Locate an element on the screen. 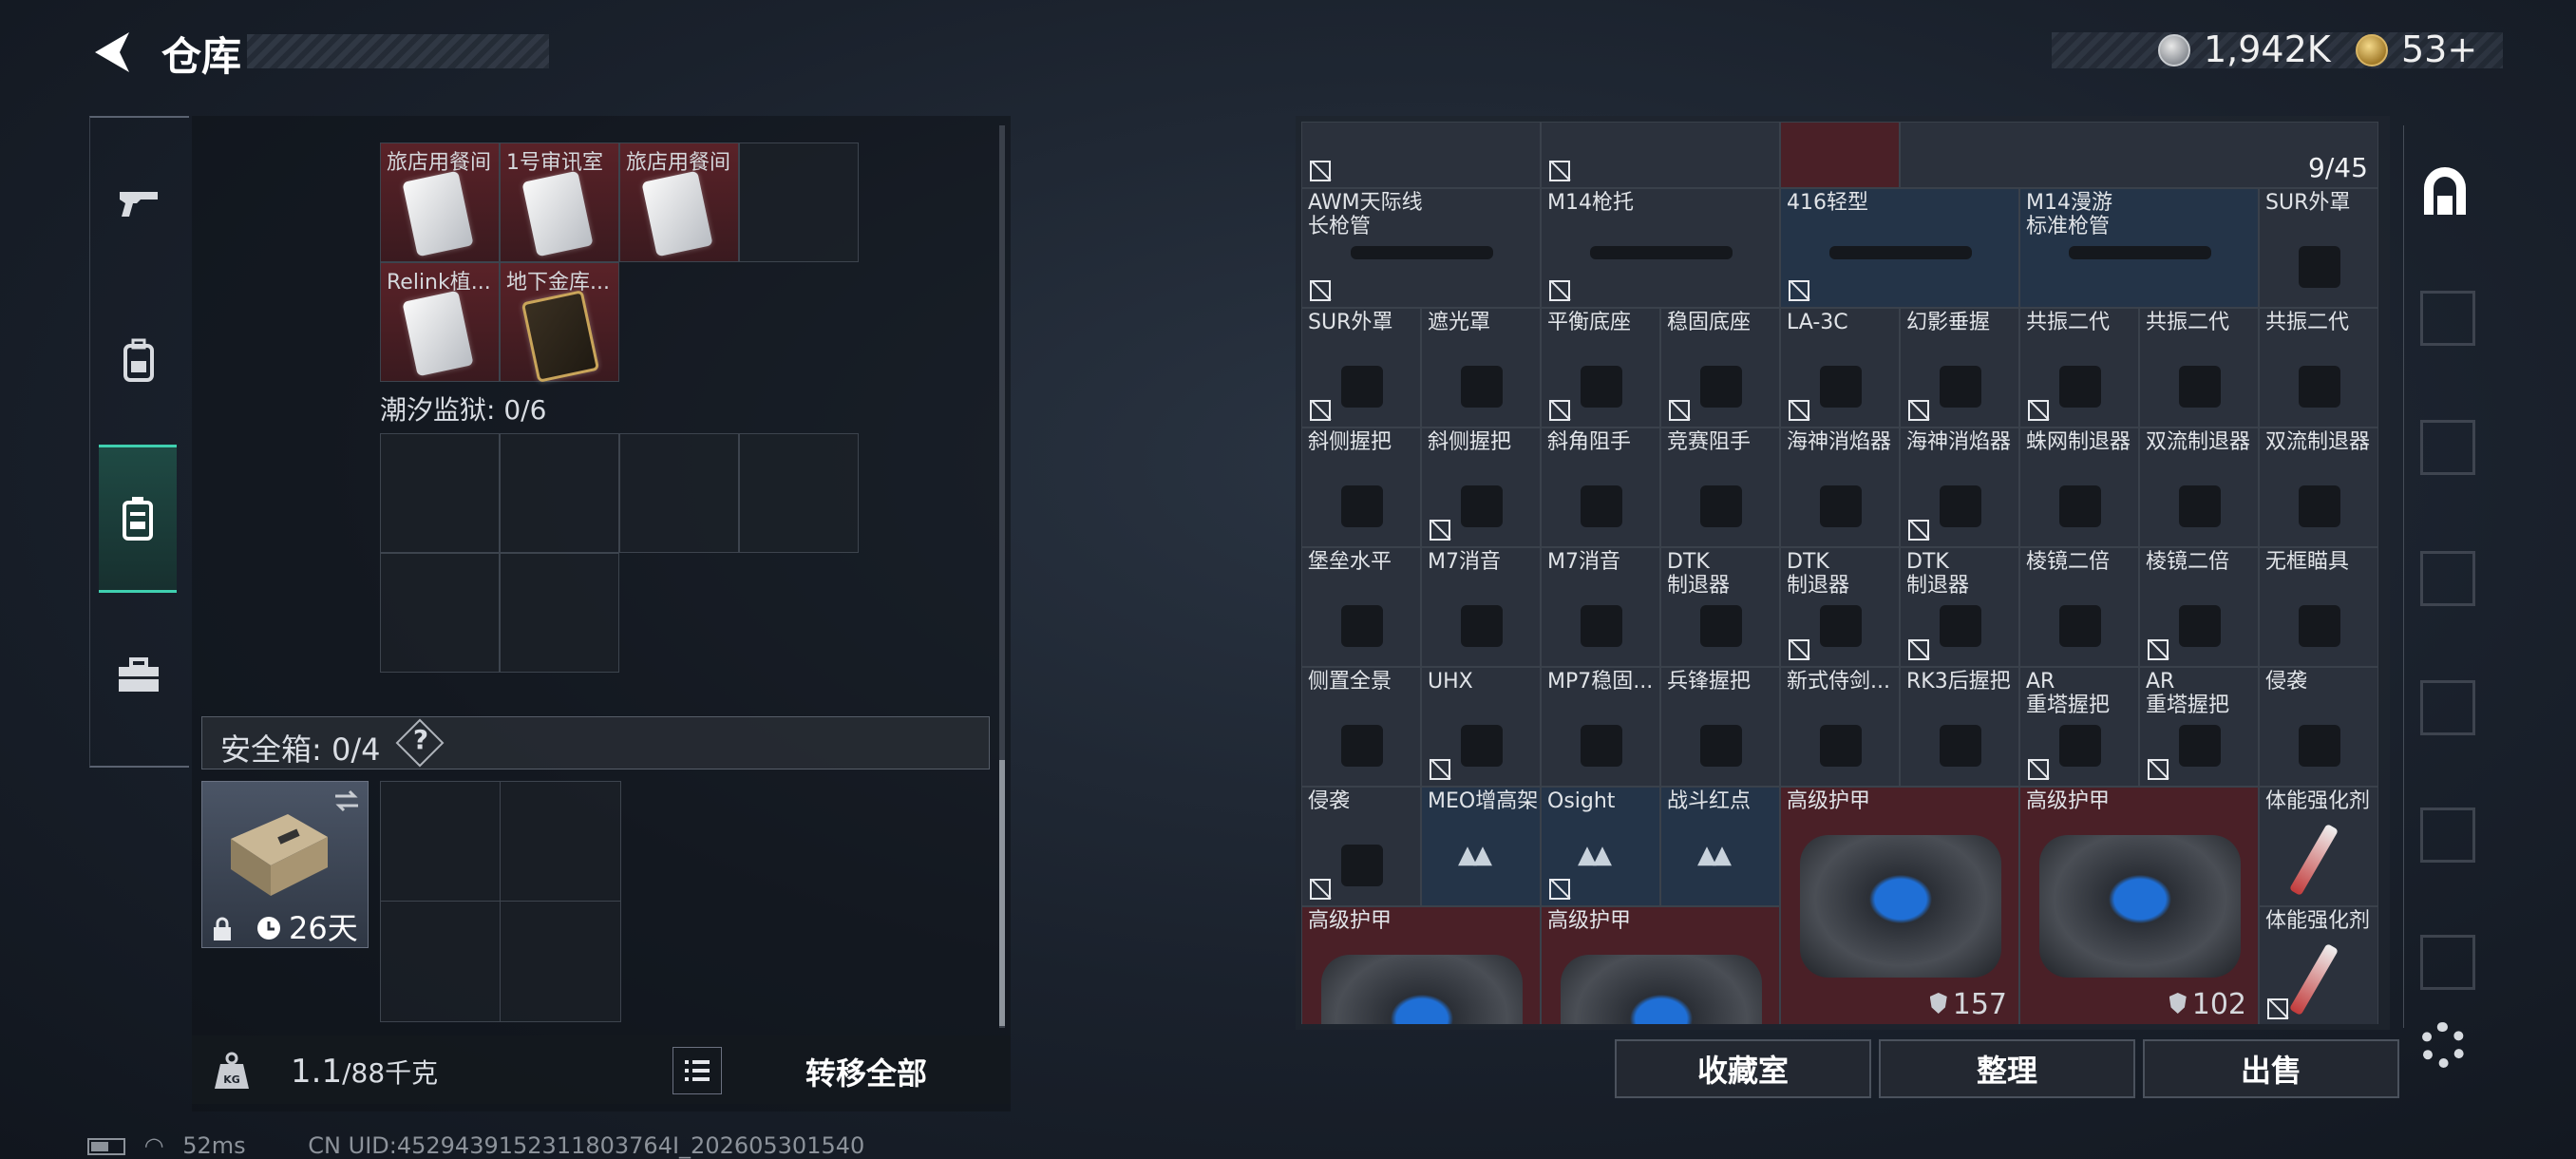 This screenshot has height=1159, width=2576. inventory-item: MEO增高架 ▲▲ is located at coordinates (1481, 846).